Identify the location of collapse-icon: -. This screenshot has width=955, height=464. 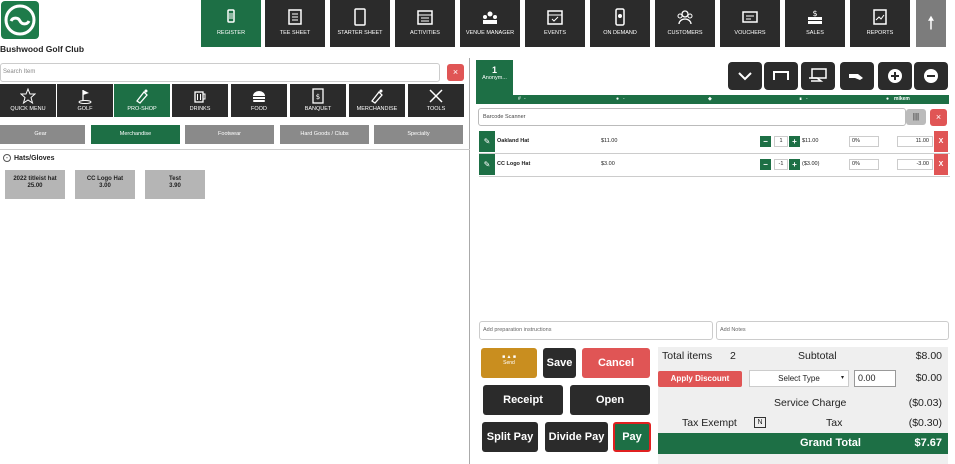
(7, 158).